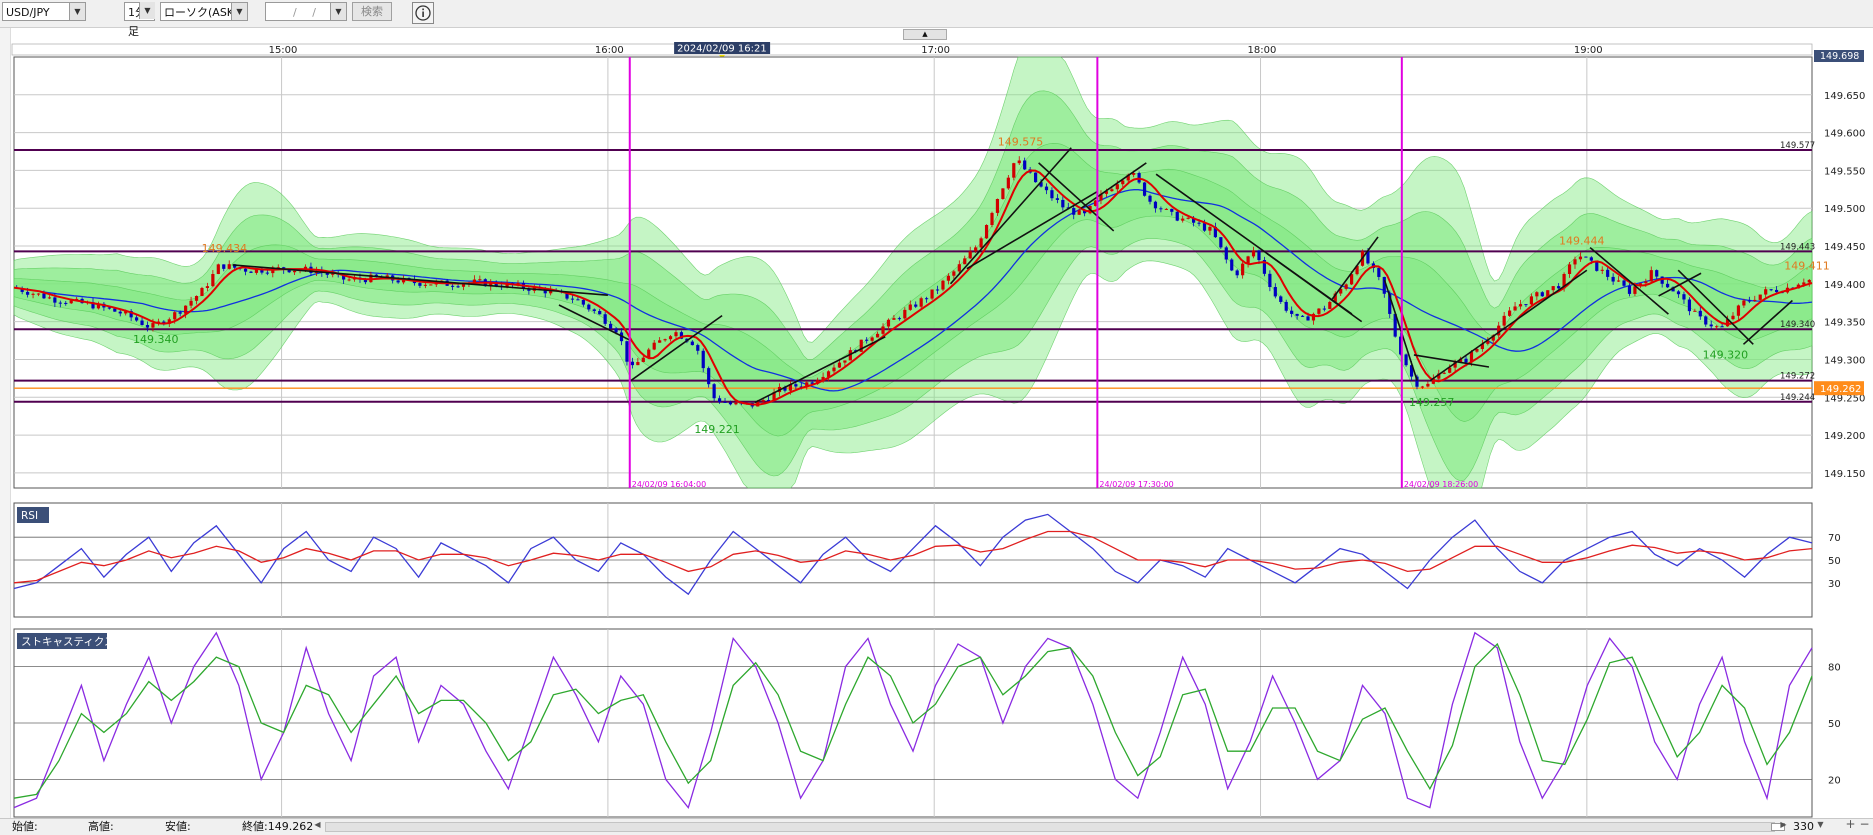  Describe the element at coordinates (1844, 285) in the screenshot. I see `price-axis-tick-label: 149.400` at that location.